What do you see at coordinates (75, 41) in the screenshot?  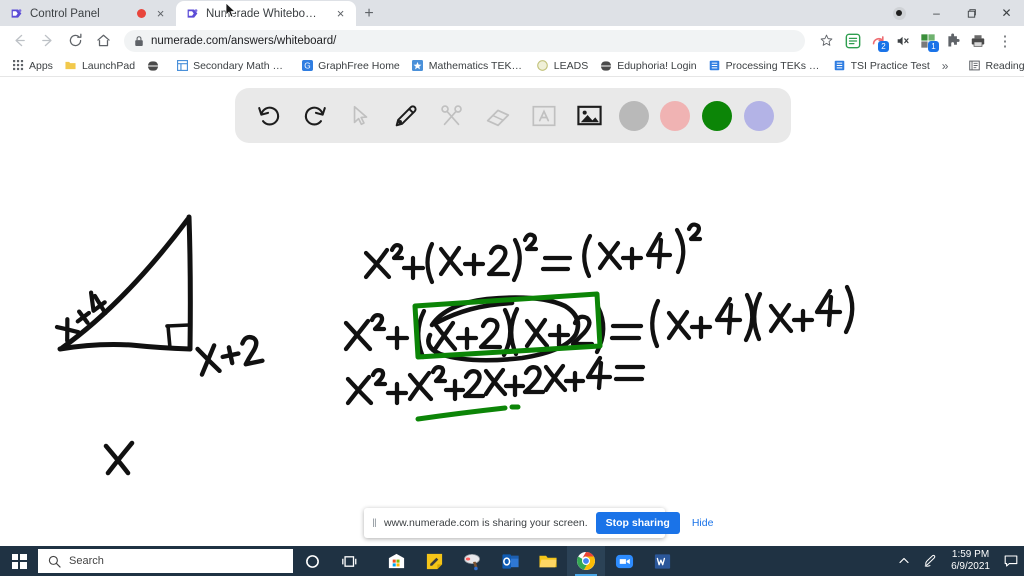 I see `reload-button` at bounding box center [75, 41].